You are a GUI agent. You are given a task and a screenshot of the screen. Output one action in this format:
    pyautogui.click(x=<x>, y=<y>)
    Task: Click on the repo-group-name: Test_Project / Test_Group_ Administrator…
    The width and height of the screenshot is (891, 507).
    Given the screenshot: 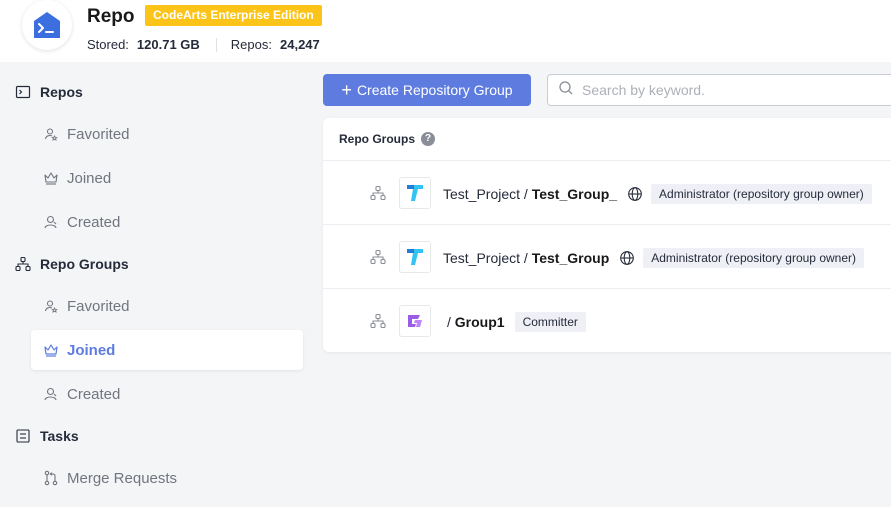 What is the action you would take?
    pyautogui.click(x=657, y=194)
    